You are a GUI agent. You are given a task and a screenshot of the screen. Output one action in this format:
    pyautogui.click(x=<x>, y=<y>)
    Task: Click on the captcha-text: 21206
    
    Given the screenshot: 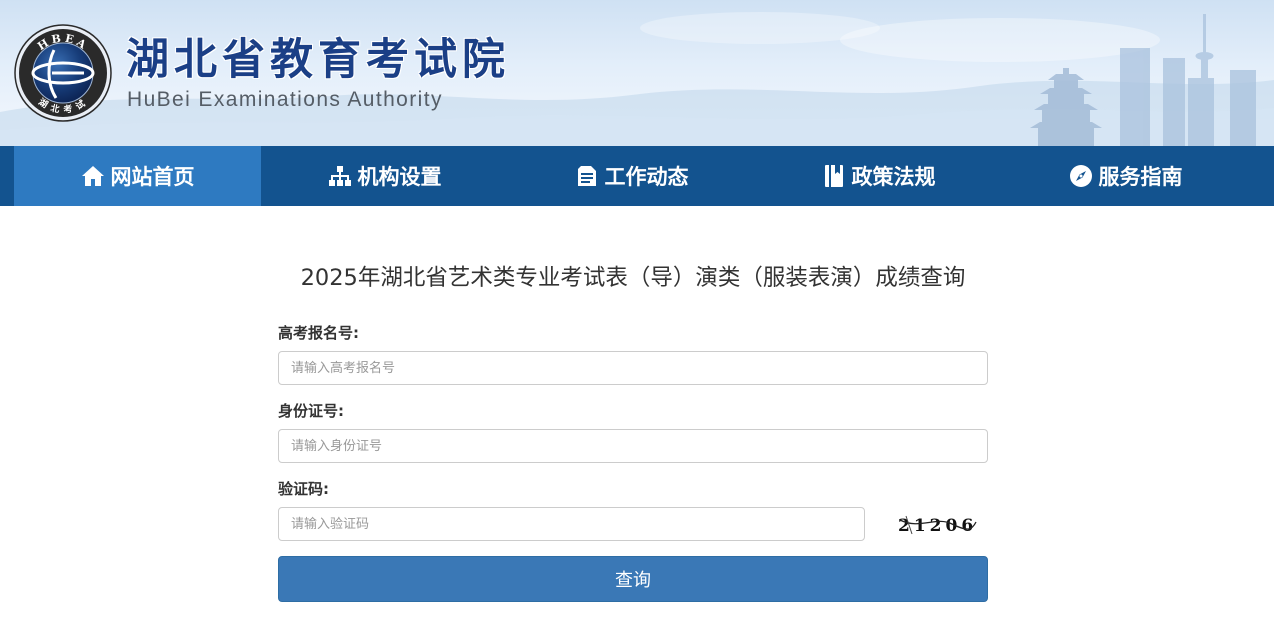 What is the action you would take?
    pyautogui.click(x=937, y=526)
    